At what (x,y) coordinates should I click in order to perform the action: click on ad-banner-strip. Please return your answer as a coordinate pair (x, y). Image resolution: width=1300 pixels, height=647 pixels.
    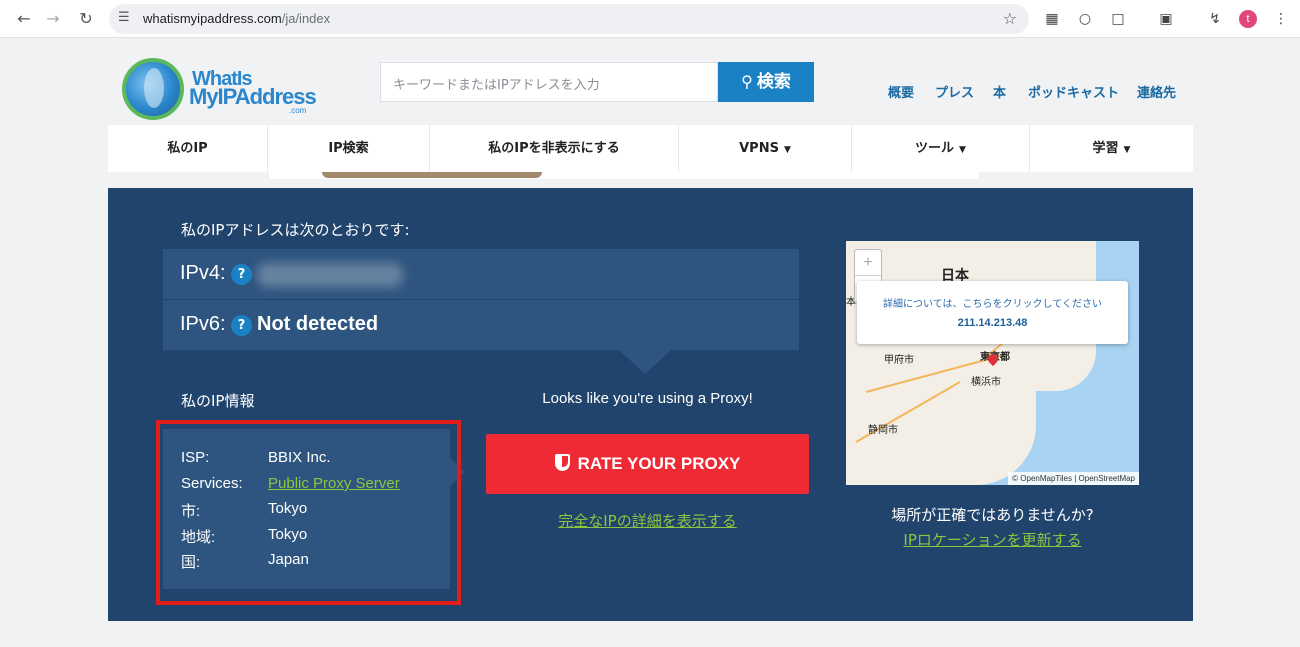
    Looking at the image, I should click on (624, 175).